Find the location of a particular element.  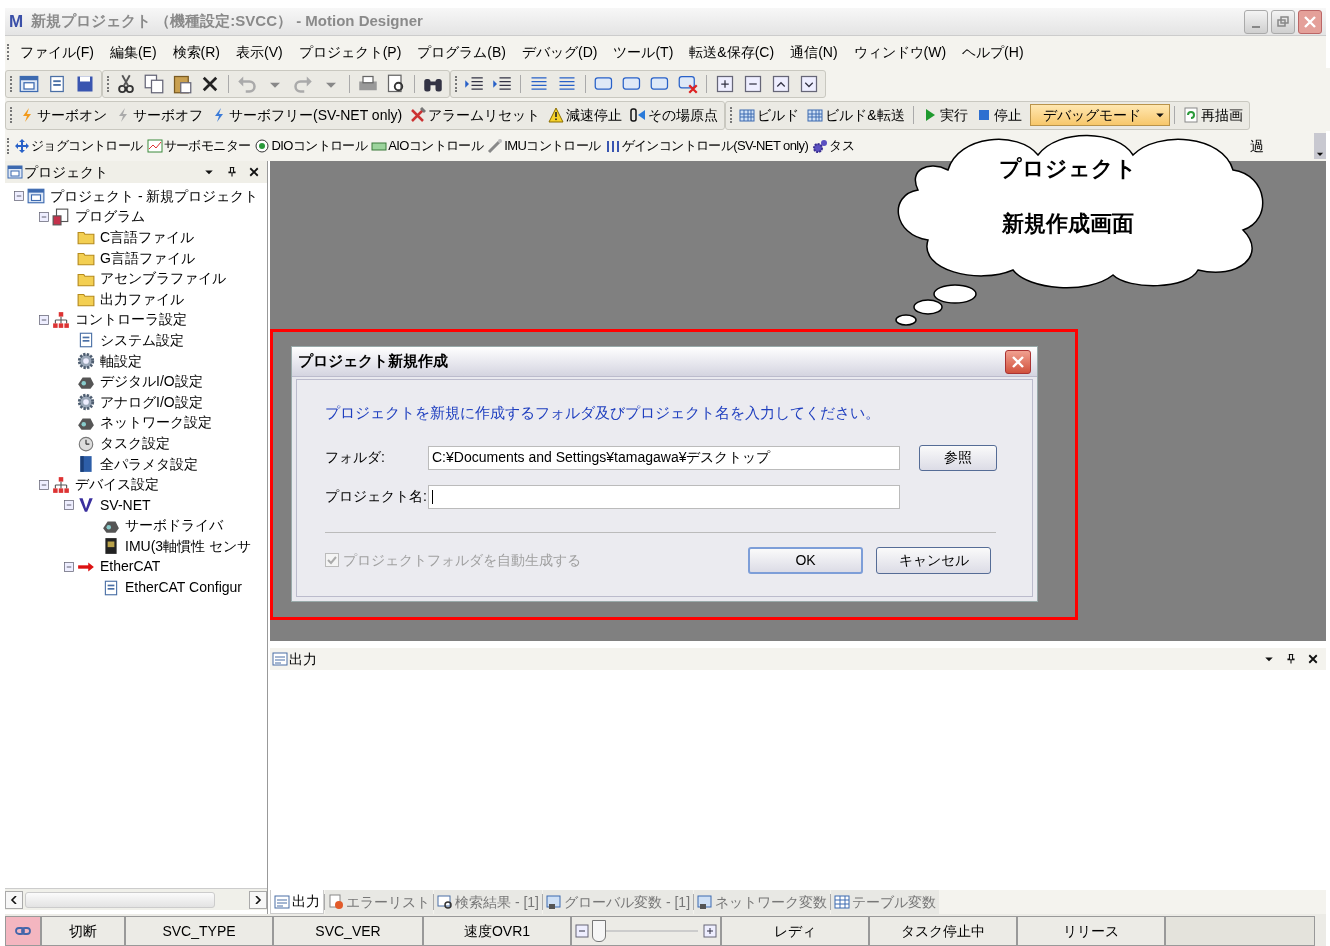

down-box-icon is located at coordinates (809, 83).